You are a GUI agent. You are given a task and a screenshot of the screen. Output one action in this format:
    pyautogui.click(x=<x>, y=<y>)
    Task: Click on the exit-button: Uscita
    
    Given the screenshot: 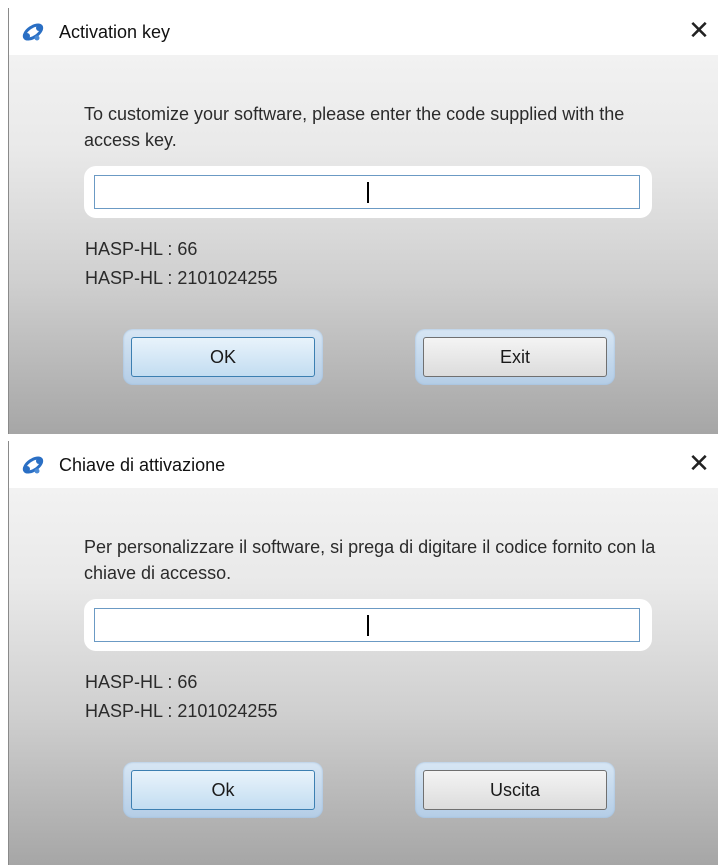 What is the action you would take?
    pyautogui.click(x=515, y=790)
    